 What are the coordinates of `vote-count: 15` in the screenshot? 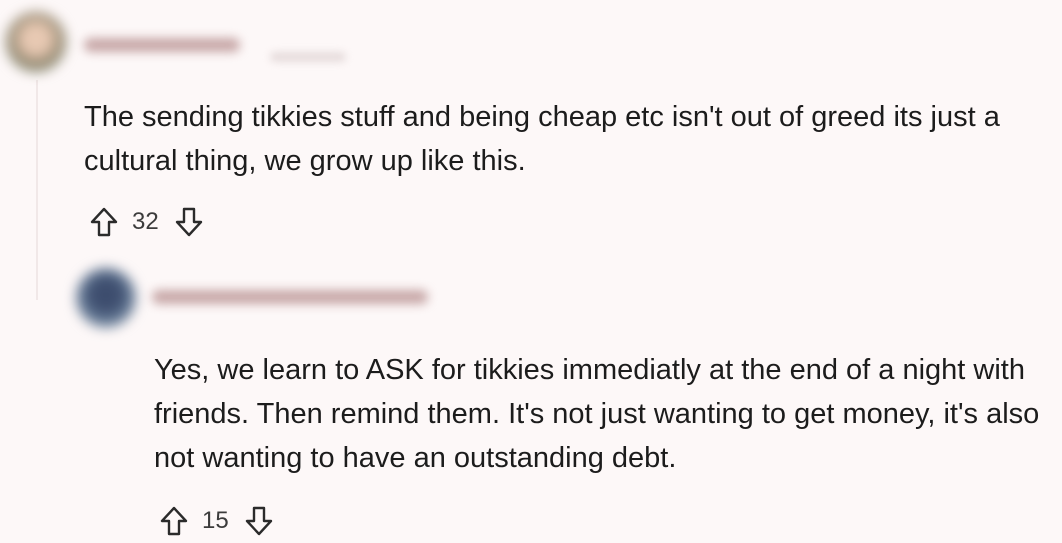 It's located at (215, 520).